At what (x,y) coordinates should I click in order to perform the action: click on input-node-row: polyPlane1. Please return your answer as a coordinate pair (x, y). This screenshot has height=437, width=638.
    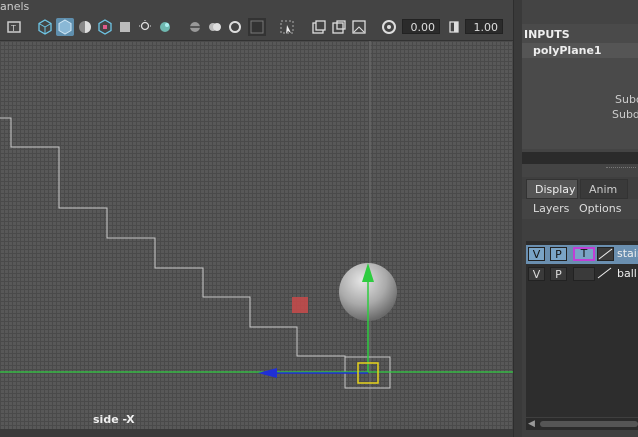
    Looking at the image, I should click on (580, 50).